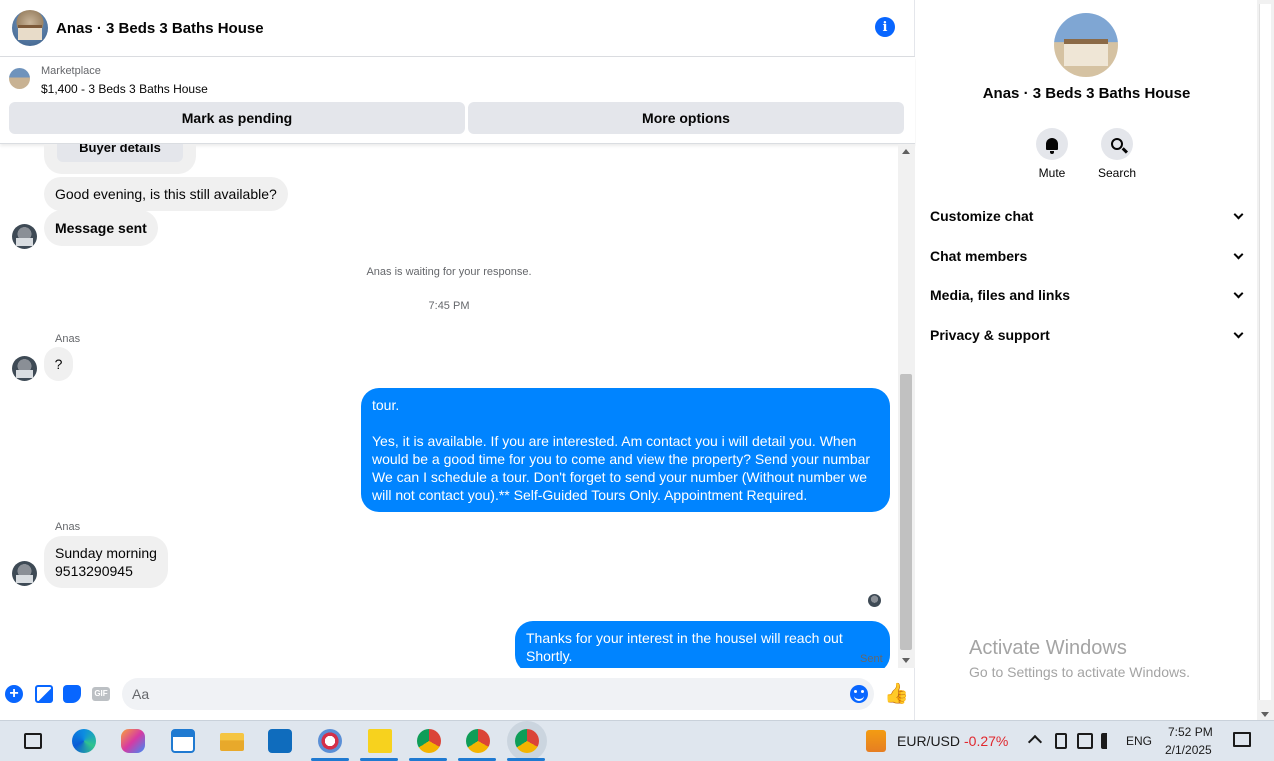 Image resolution: width=1274 pixels, height=761 pixels. I want to click on mute-label: Mute, so click(1052, 173).